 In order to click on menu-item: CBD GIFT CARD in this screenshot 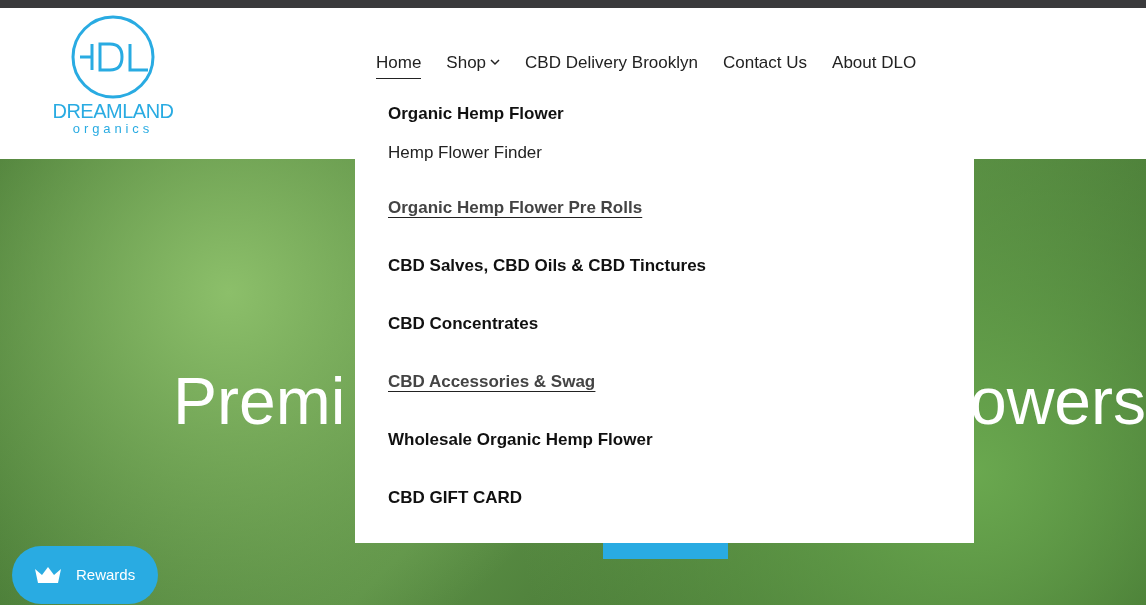, I will do `click(455, 497)`.